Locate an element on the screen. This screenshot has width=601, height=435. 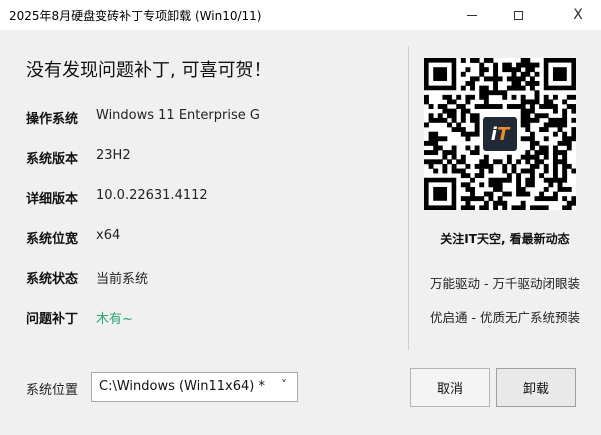
maximize-icon is located at coordinates (518, 15).